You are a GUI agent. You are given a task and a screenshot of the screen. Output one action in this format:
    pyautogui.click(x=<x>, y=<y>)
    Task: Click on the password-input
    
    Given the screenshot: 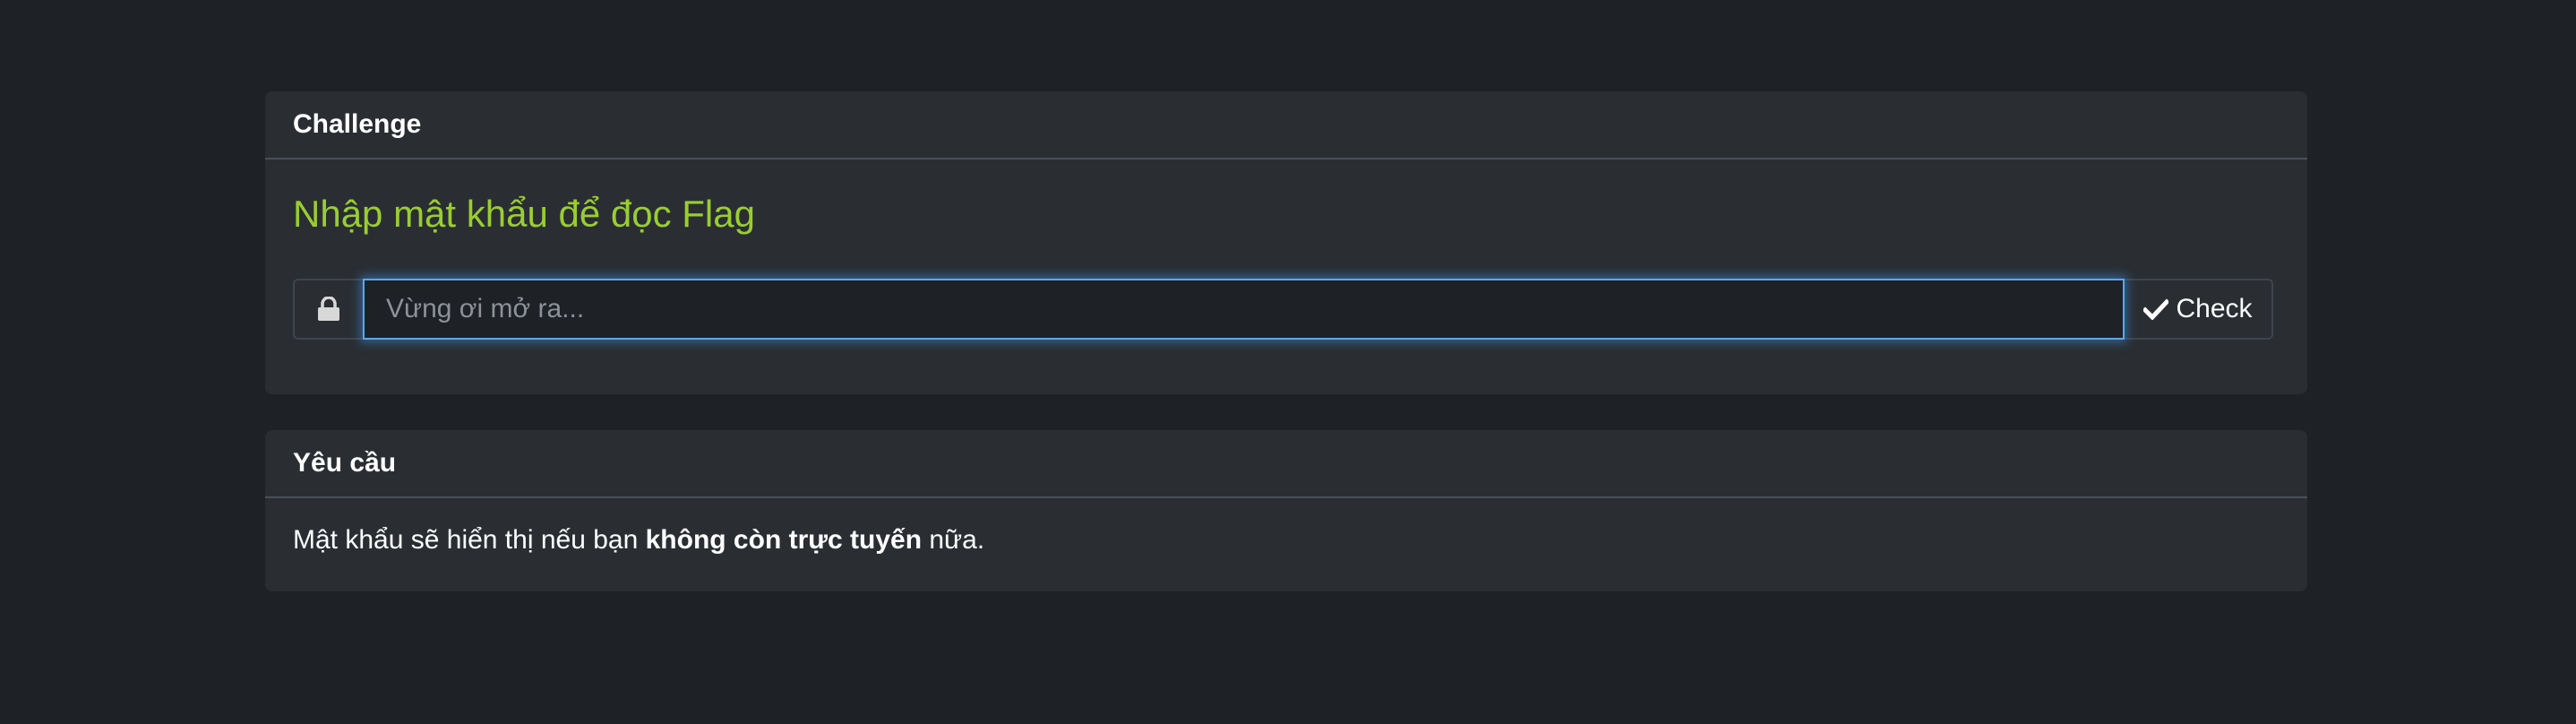 What is the action you would take?
    pyautogui.click(x=1244, y=309)
    